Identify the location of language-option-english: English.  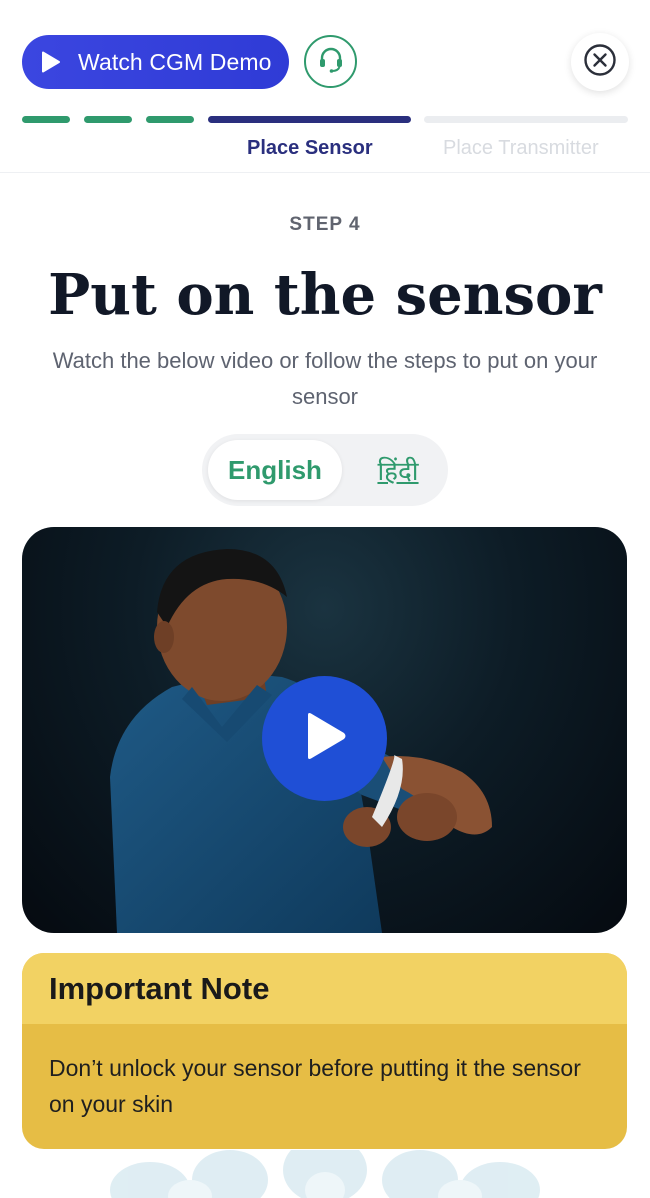
(275, 470).